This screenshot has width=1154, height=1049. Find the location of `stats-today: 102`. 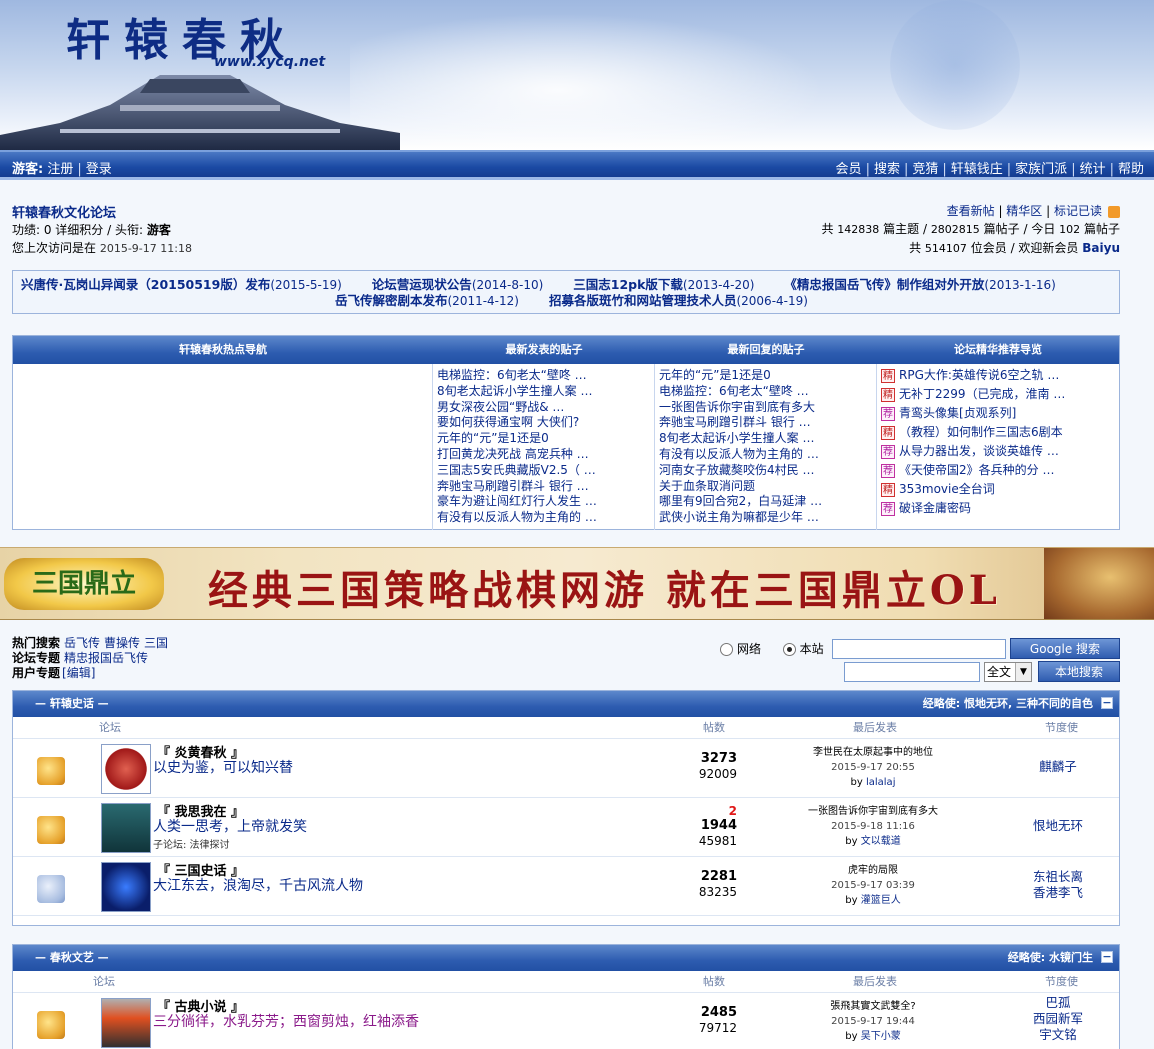

stats-today: 102 is located at coordinates (1070, 229).